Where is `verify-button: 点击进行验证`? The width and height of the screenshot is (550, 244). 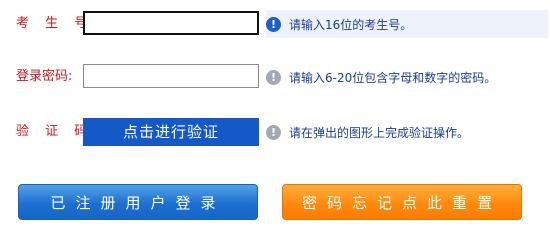 verify-button: 点击进行验证 is located at coordinates (171, 132).